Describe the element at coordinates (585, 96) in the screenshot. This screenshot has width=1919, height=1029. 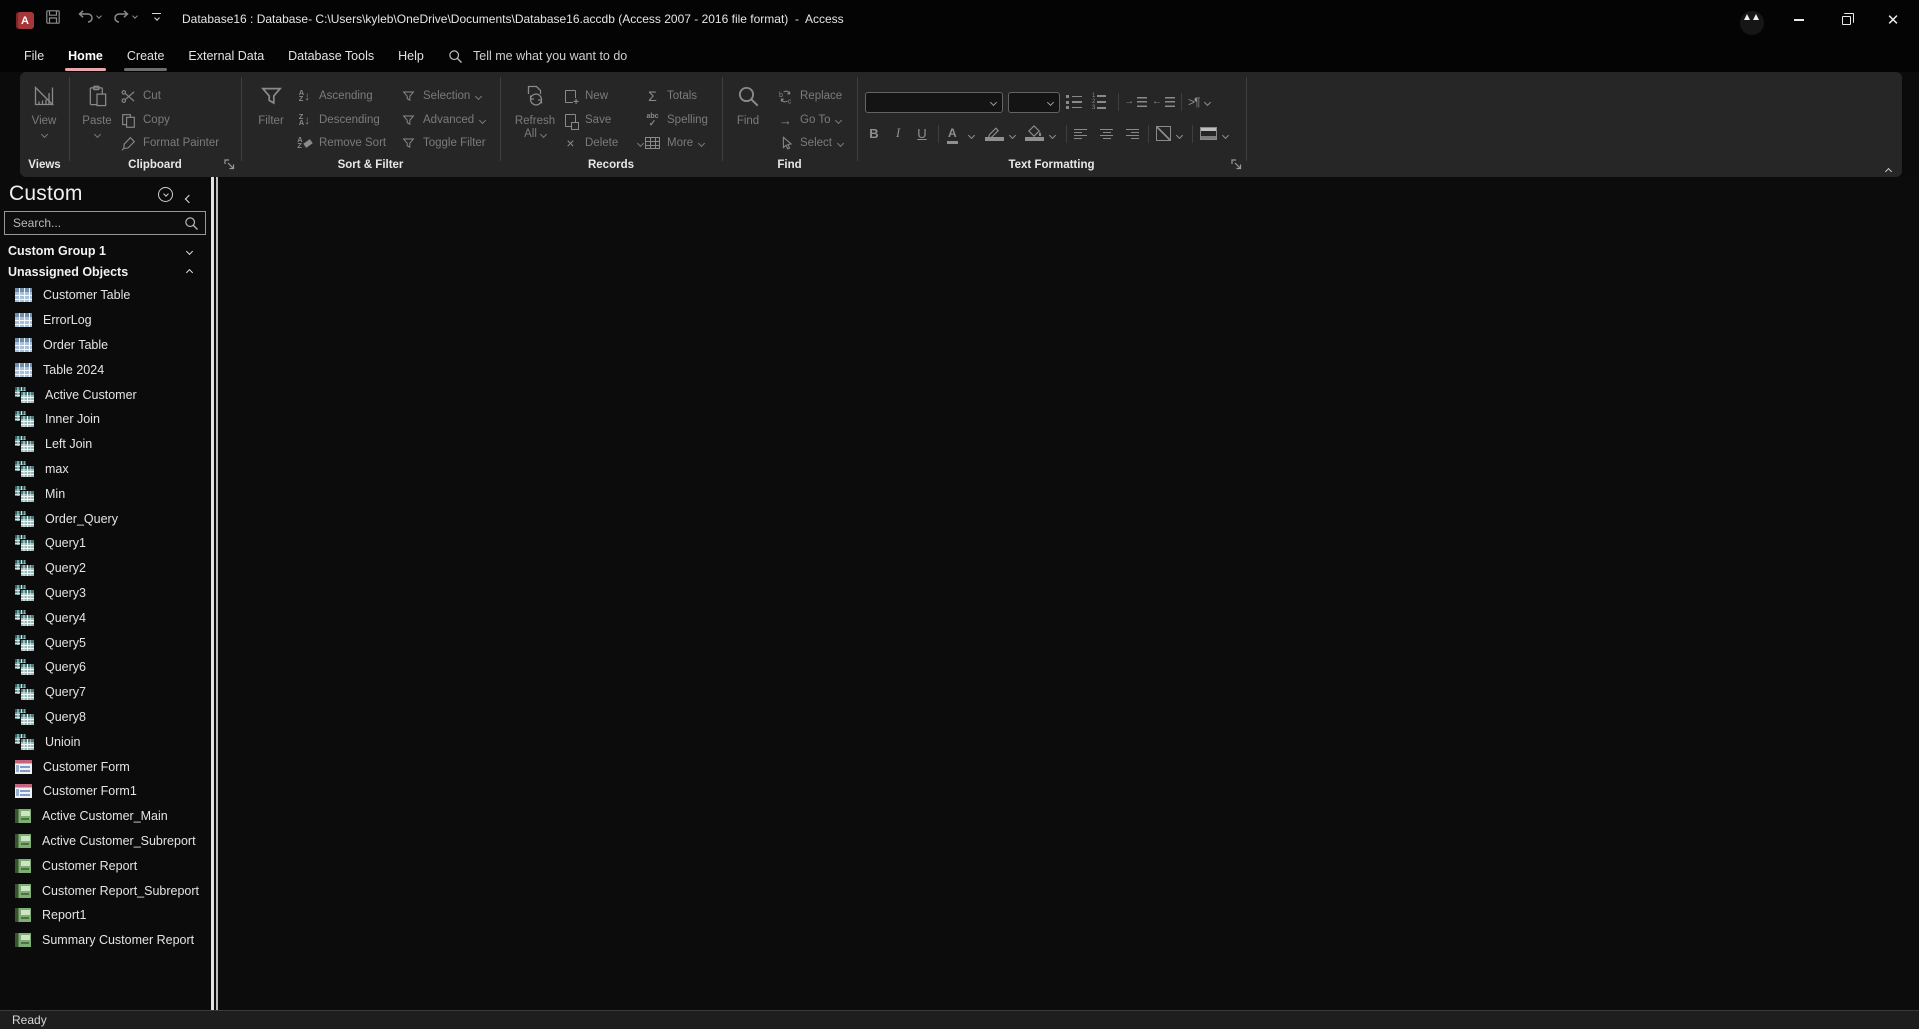
I see `new-record-button: New` at that location.